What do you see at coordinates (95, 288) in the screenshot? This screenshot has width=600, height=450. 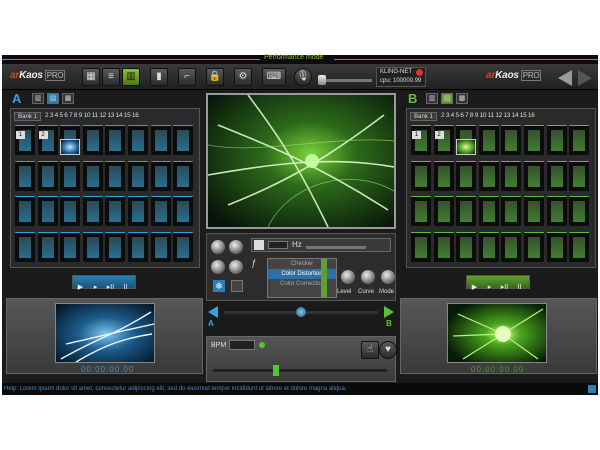 I see `deck-a-step-button: ▸` at bounding box center [95, 288].